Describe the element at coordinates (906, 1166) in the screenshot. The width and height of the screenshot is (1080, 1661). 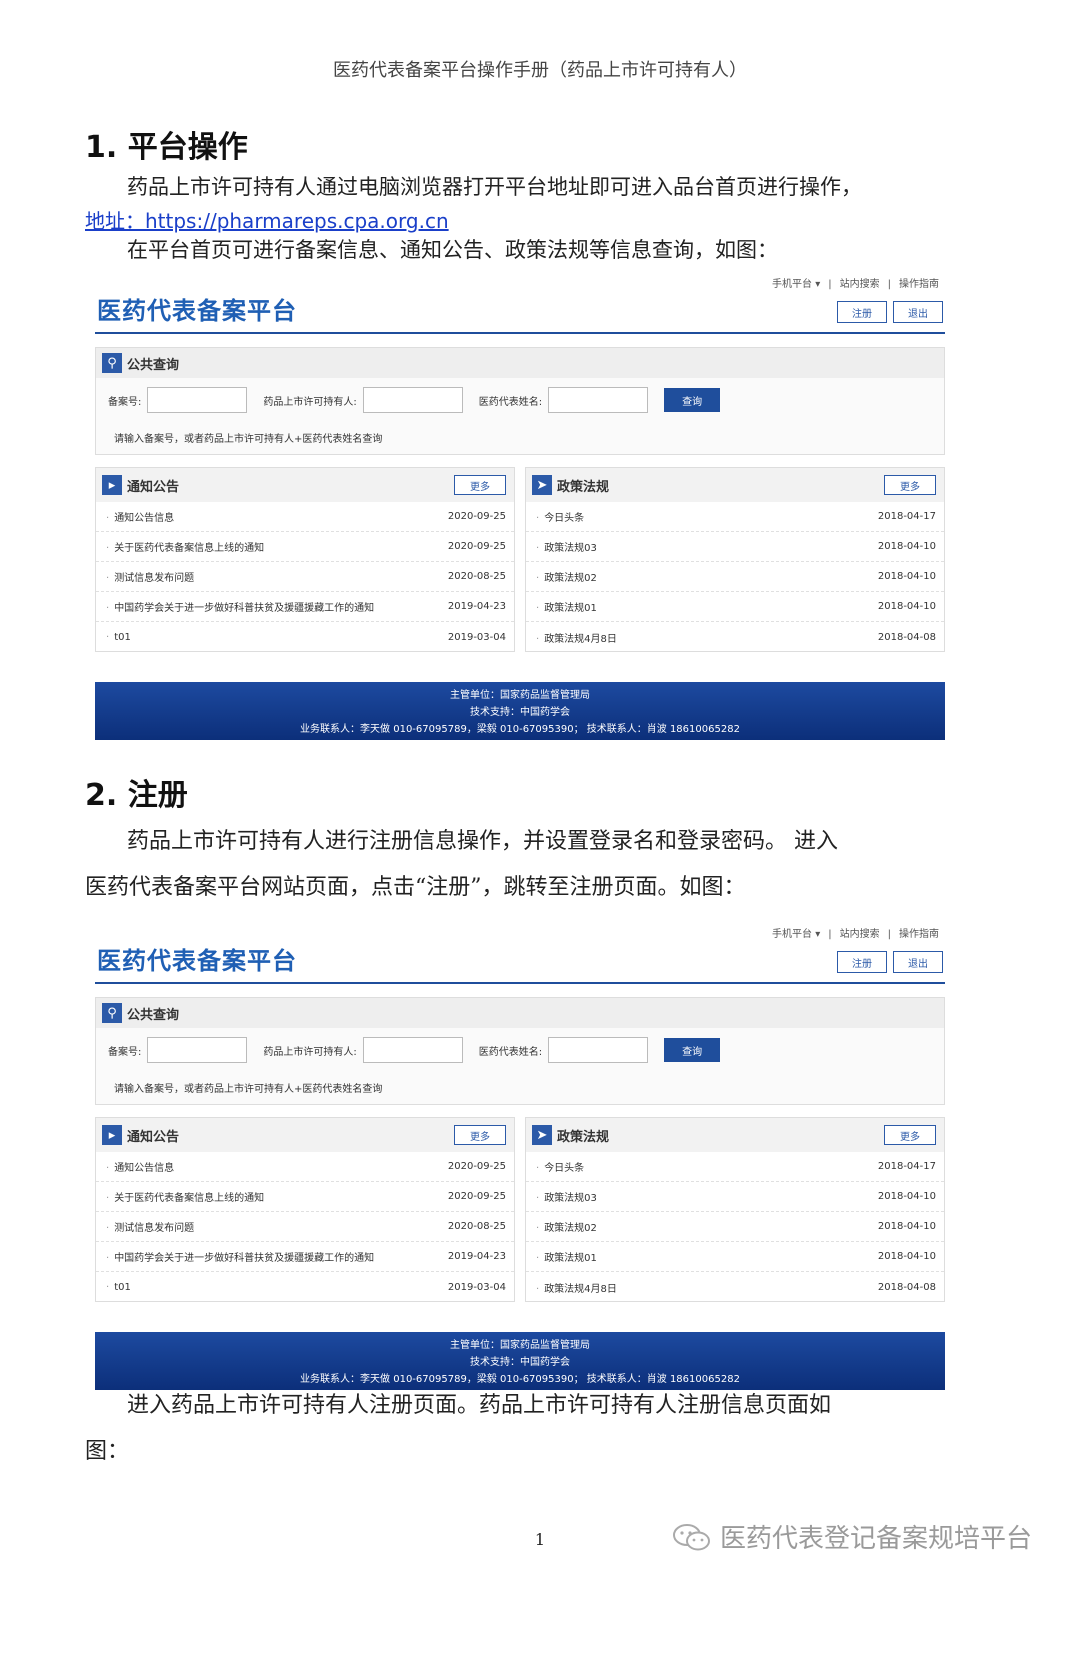
I see `policy-item-date: 2018-04-17` at that location.